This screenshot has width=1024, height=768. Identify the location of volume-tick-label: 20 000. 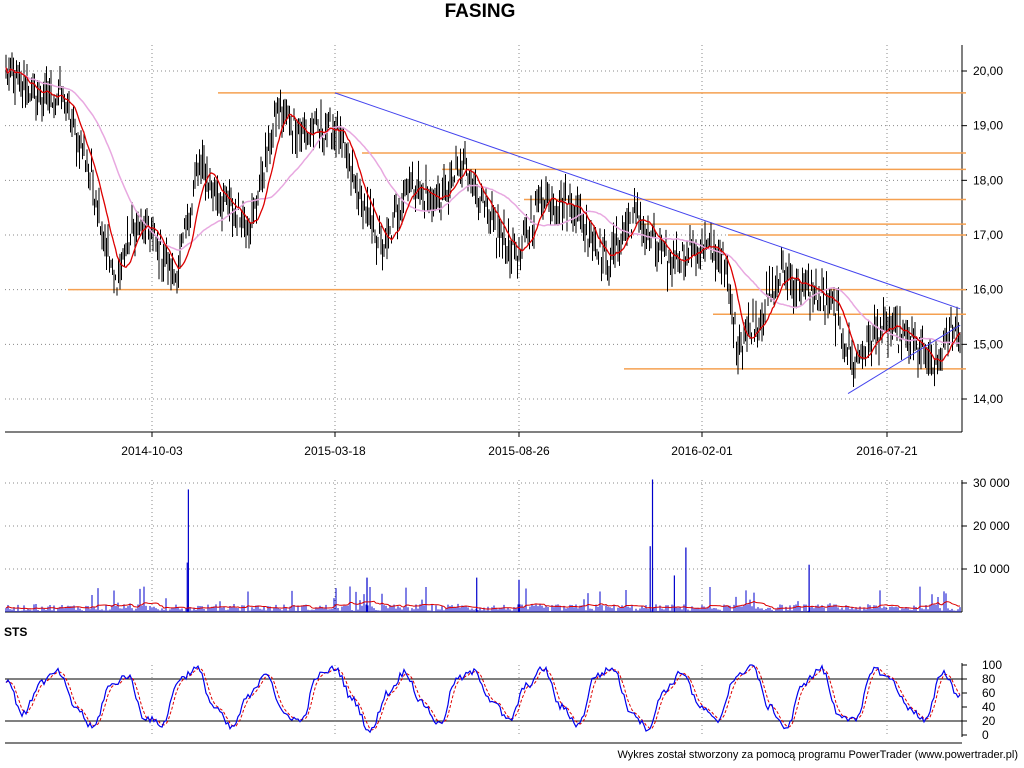
(991, 526).